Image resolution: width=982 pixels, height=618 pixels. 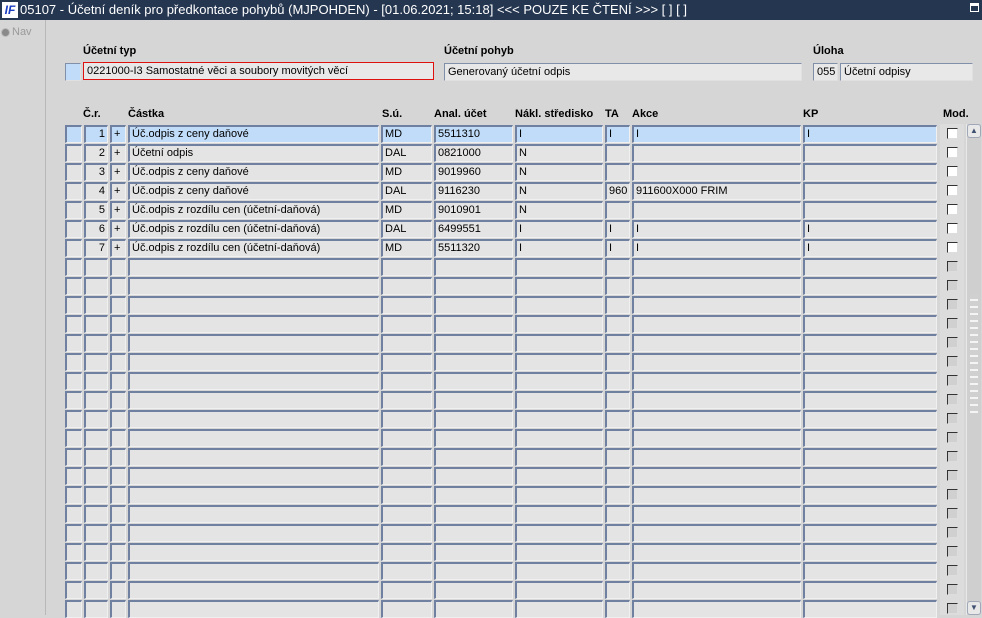 I want to click on cell-cr: 5, so click(x=96, y=210).